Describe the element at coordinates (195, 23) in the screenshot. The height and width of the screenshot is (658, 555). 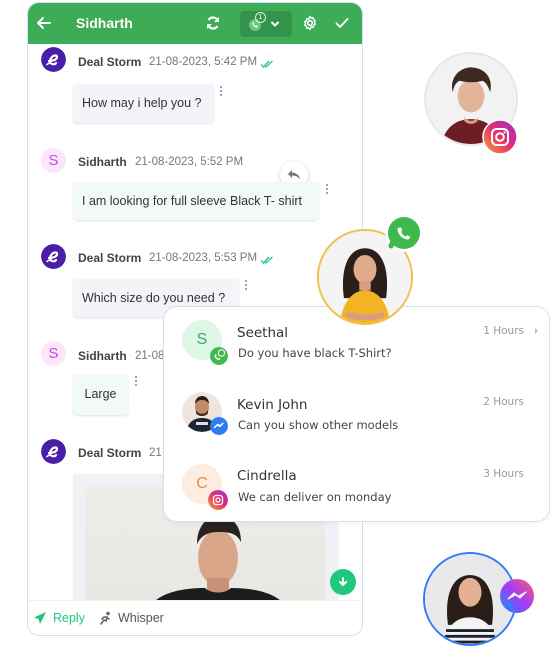
I see `chat-header: Sidharth 1` at that location.